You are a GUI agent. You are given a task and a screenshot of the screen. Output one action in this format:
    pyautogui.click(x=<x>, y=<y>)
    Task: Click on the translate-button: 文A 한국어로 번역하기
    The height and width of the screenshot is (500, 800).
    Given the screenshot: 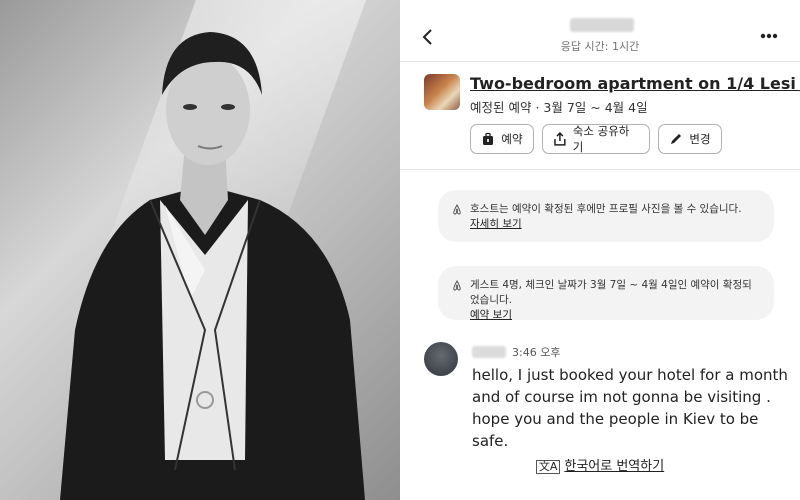 What is the action you would take?
    pyautogui.click(x=600, y=464)
    